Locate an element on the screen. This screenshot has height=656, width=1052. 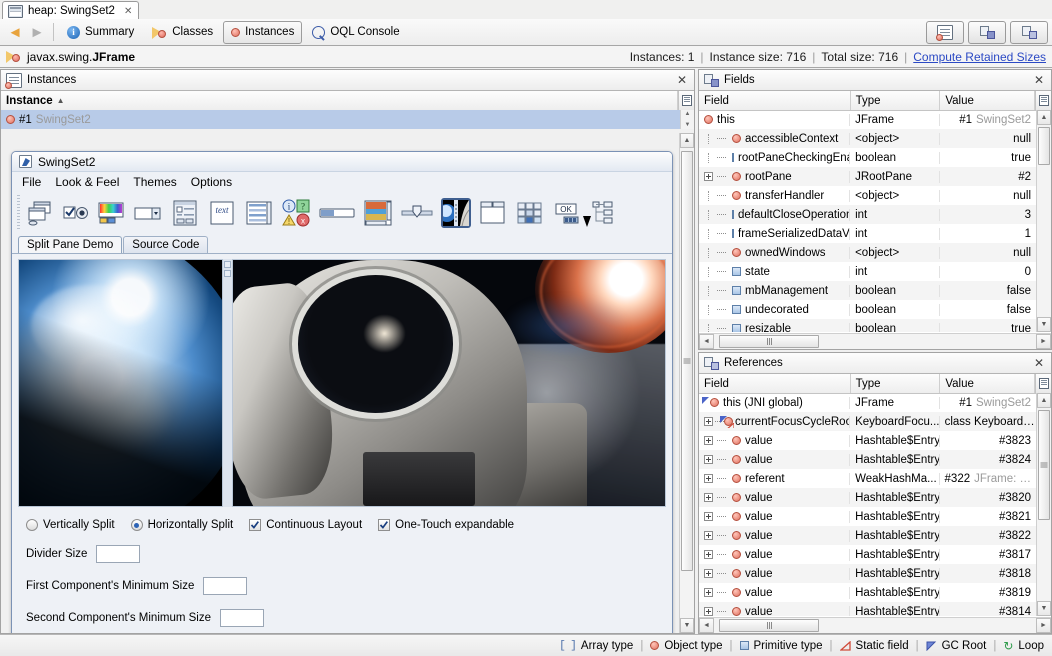
tab-instances: Instances is located at coordinates (263, 32).